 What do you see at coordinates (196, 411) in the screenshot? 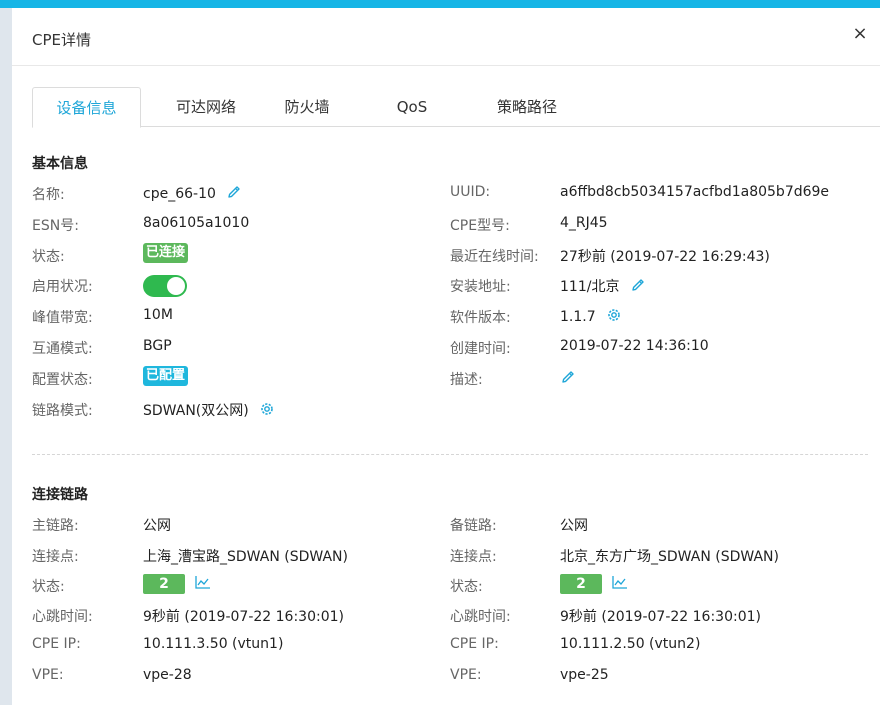
I see `link-mode-value: SDWAN(双公网)` at bounding box center [196, 411].